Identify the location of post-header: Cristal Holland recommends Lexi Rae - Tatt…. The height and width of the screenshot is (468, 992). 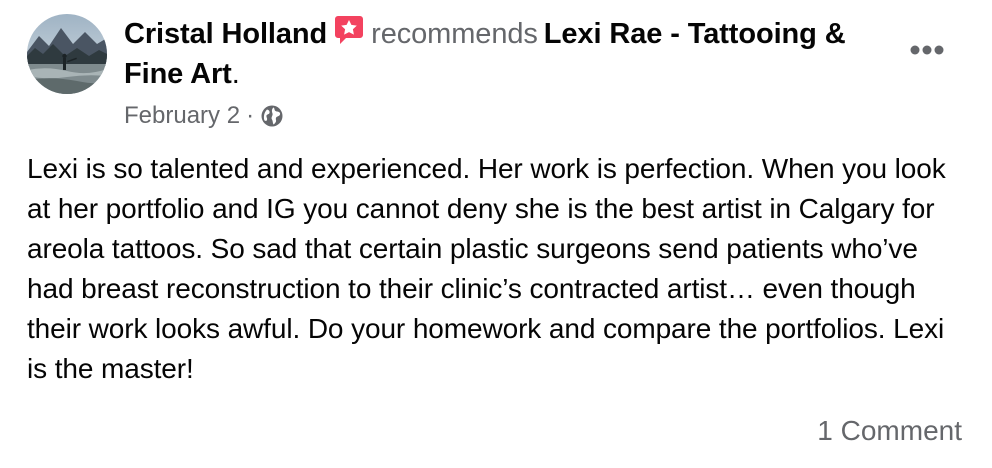
(514, 54).